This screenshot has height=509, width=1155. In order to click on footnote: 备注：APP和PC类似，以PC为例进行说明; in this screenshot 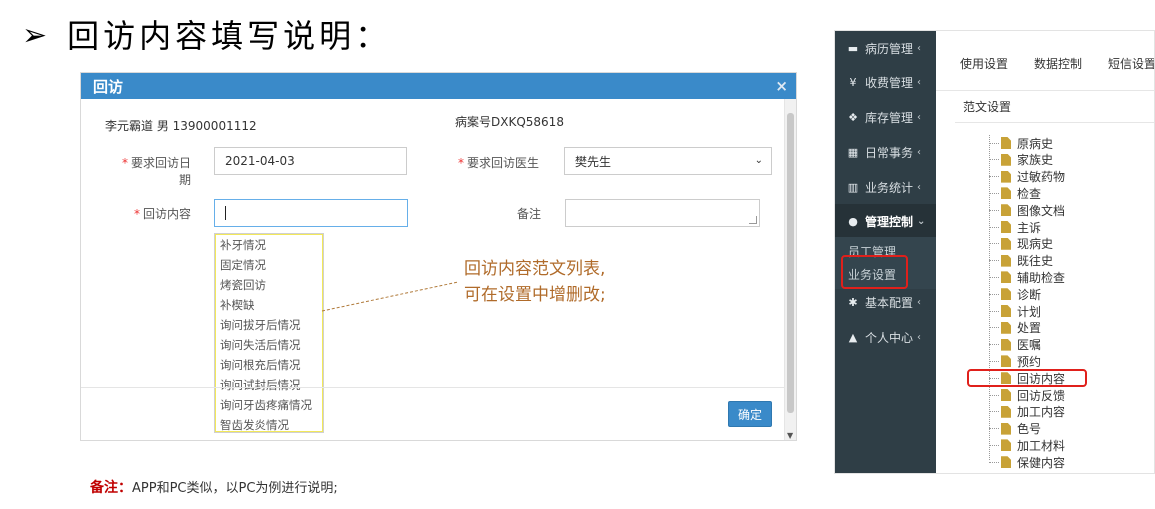, I will do `click(214, 487)`.